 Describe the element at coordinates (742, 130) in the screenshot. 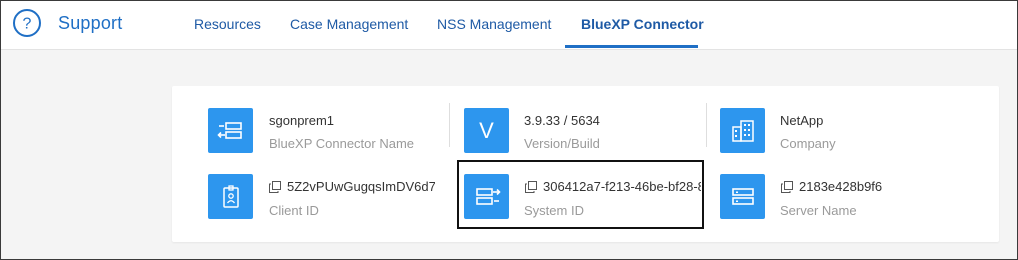

I see `company-building-icon` at that location.